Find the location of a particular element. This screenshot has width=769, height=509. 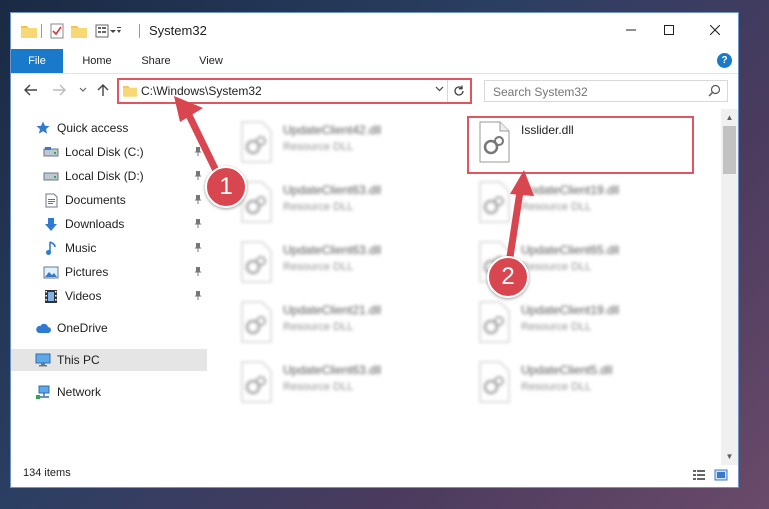

back-arrow-icon is located at coordinates (31, 90).